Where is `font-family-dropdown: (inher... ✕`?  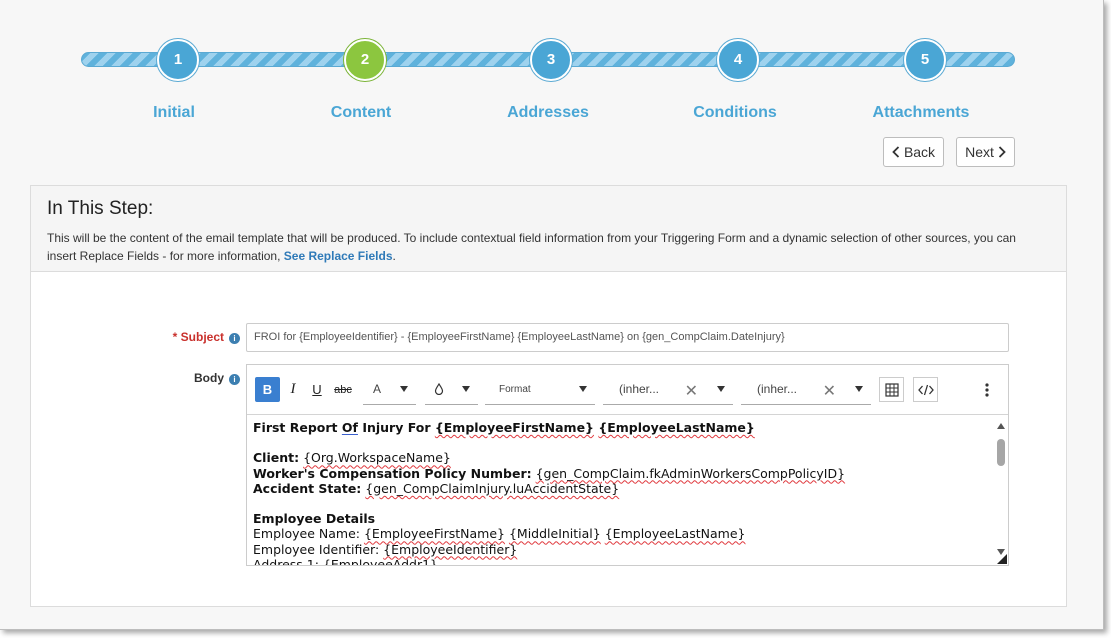 font-family-dropdown: (inher... ✕ is located at coordinates (668, 389).